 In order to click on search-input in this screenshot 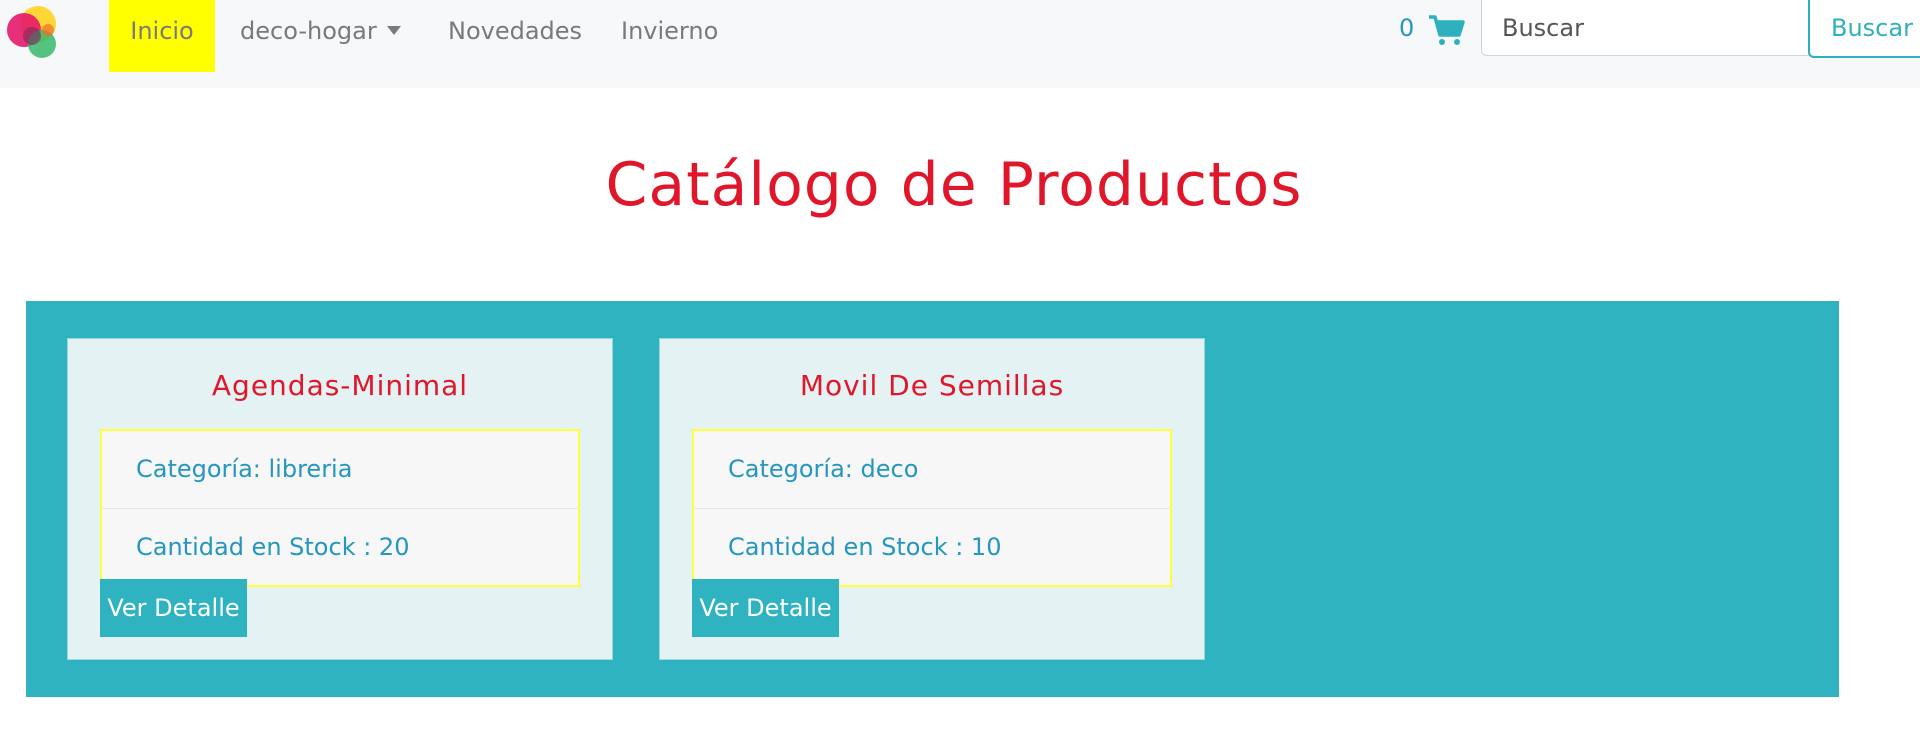, I will do `click(1645, 28)`.